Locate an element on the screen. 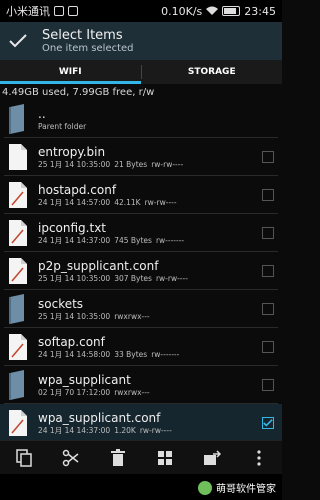 The height and width of the screenshot is (500, 320). grid-icon is located at coordinates (164, 457).